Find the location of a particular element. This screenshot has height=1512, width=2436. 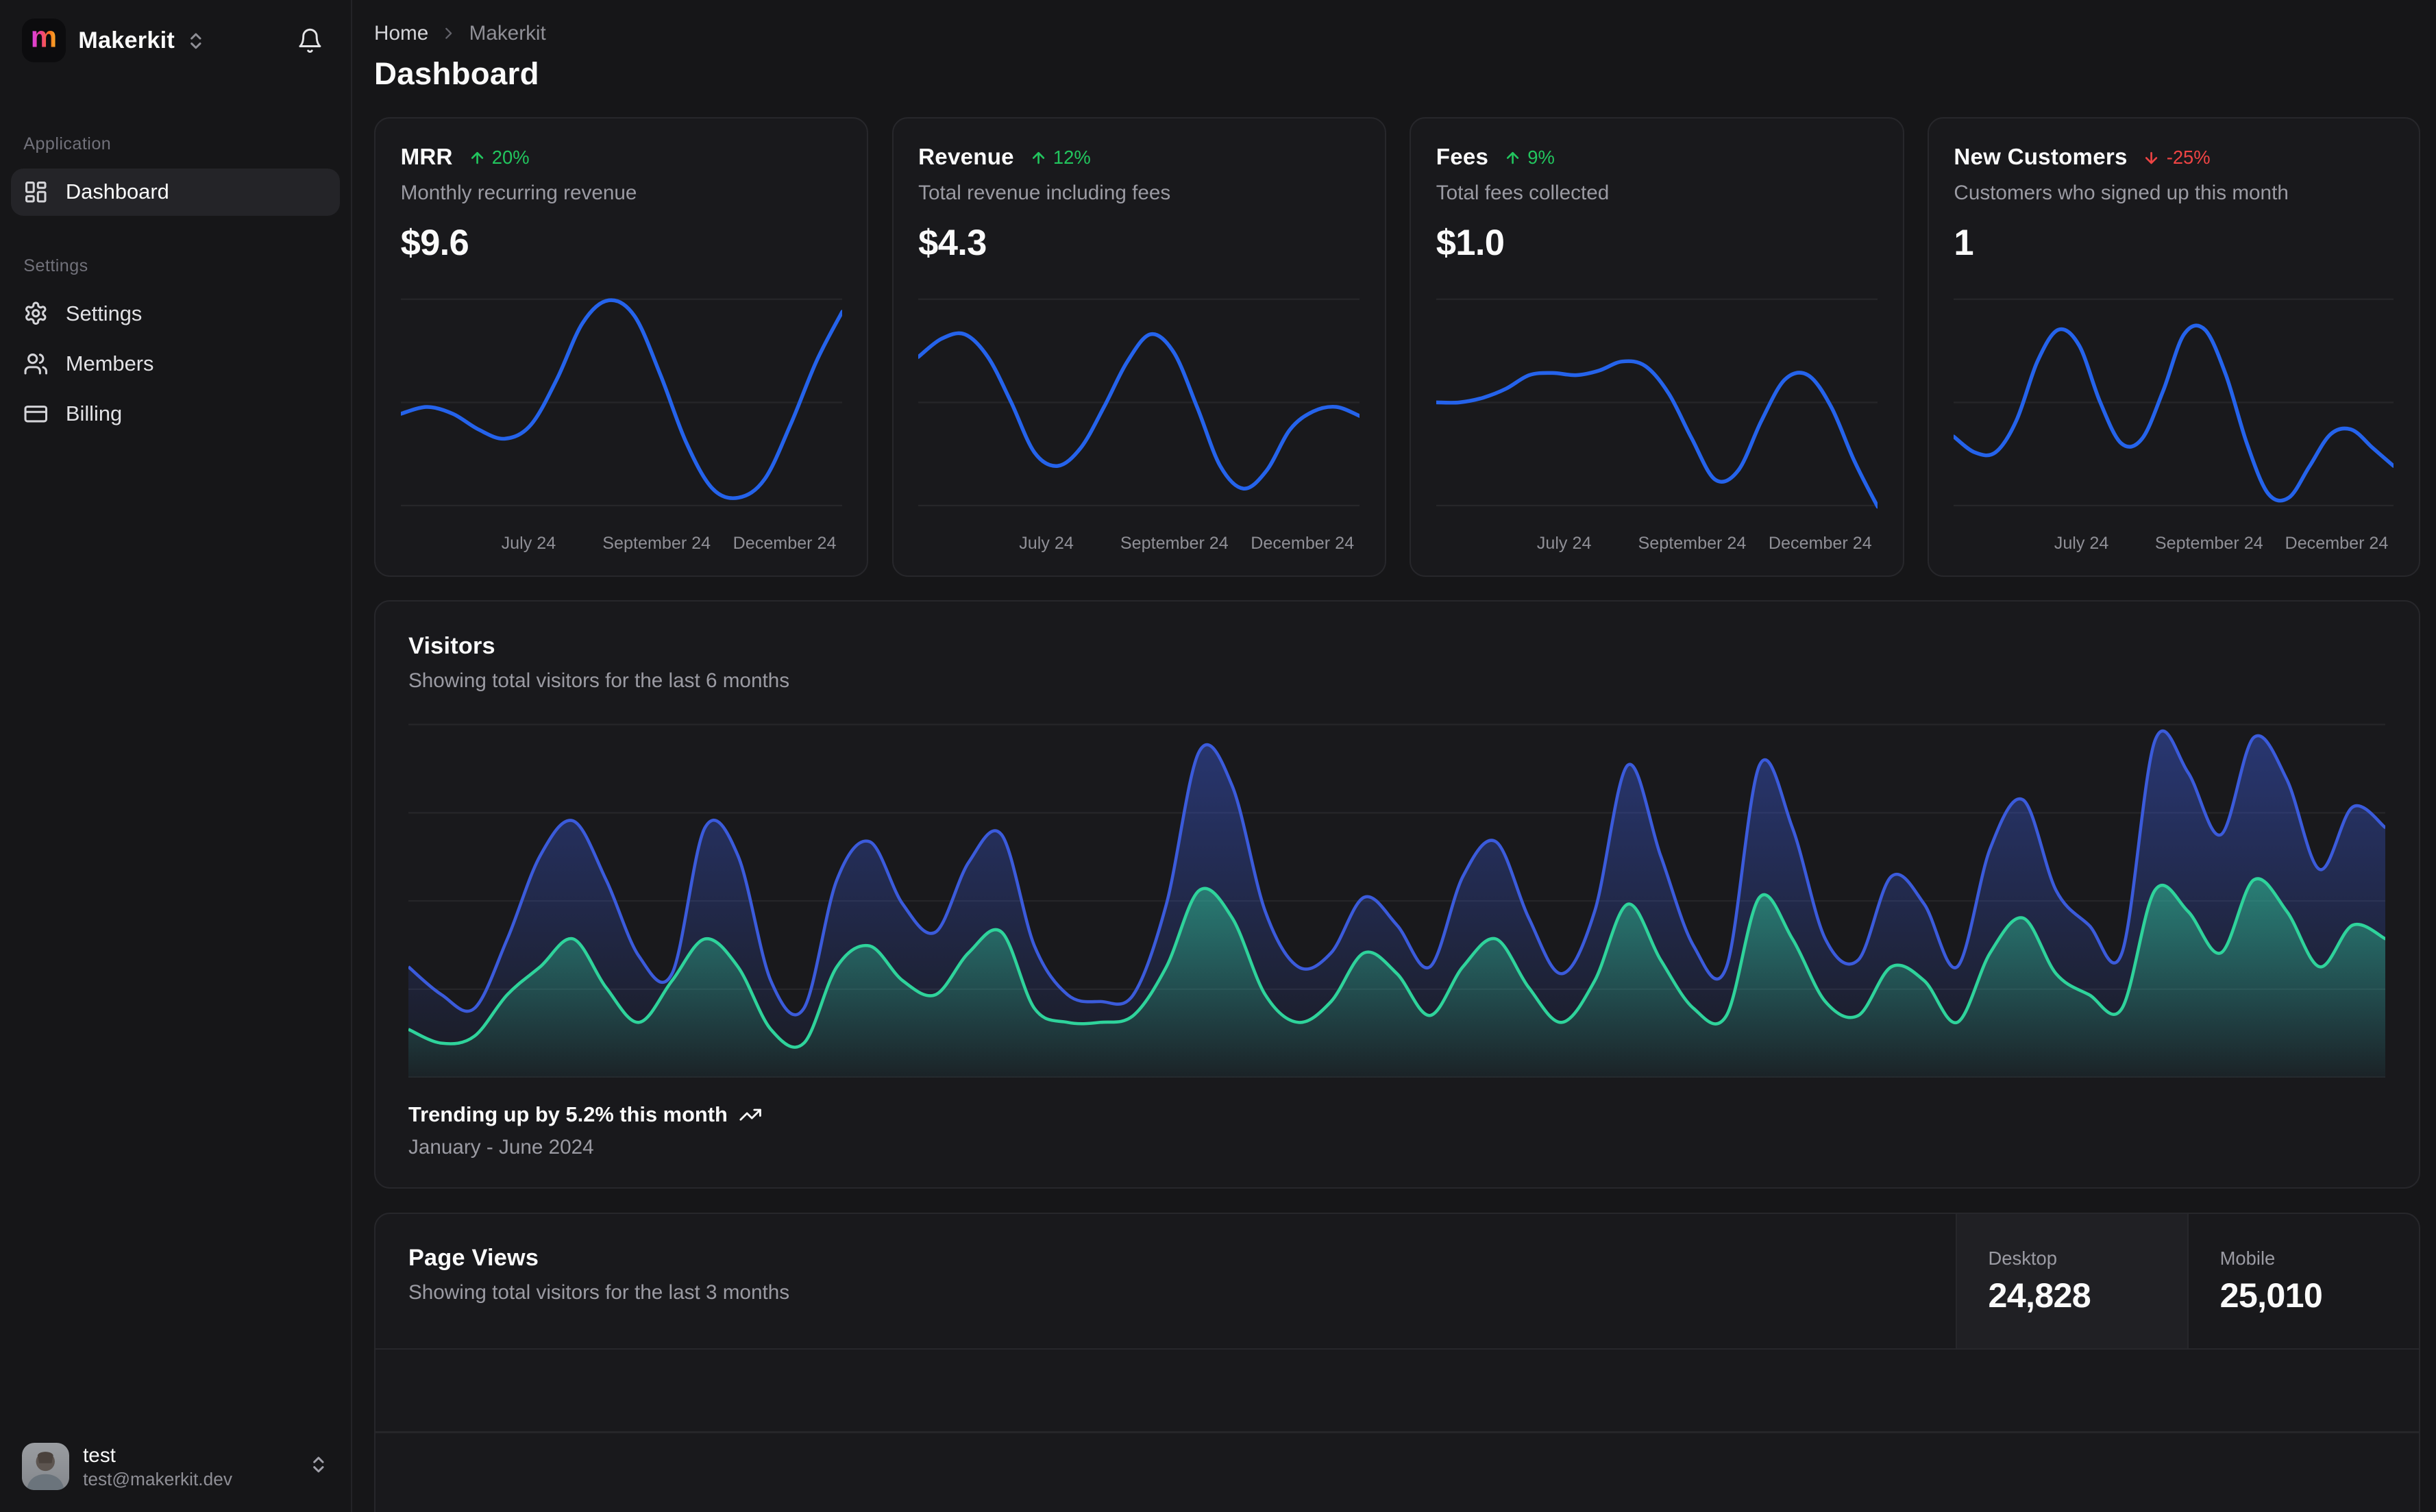

bell-icon is located at coordinates (310, 41).